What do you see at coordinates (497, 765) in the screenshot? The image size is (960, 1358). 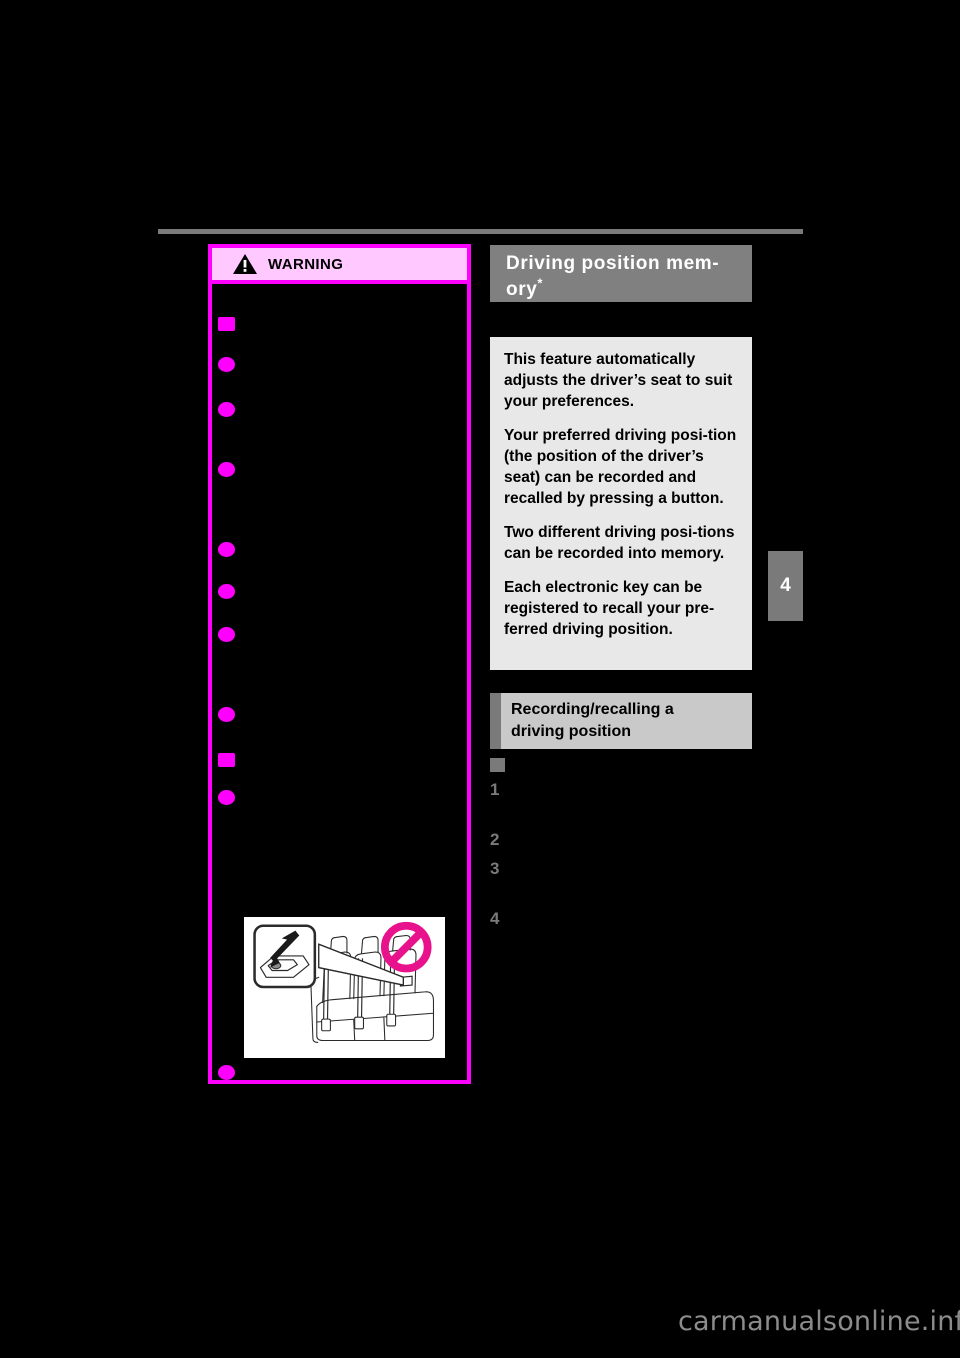 I see `procedure-heading-marker` at bounding box center [497, 765].